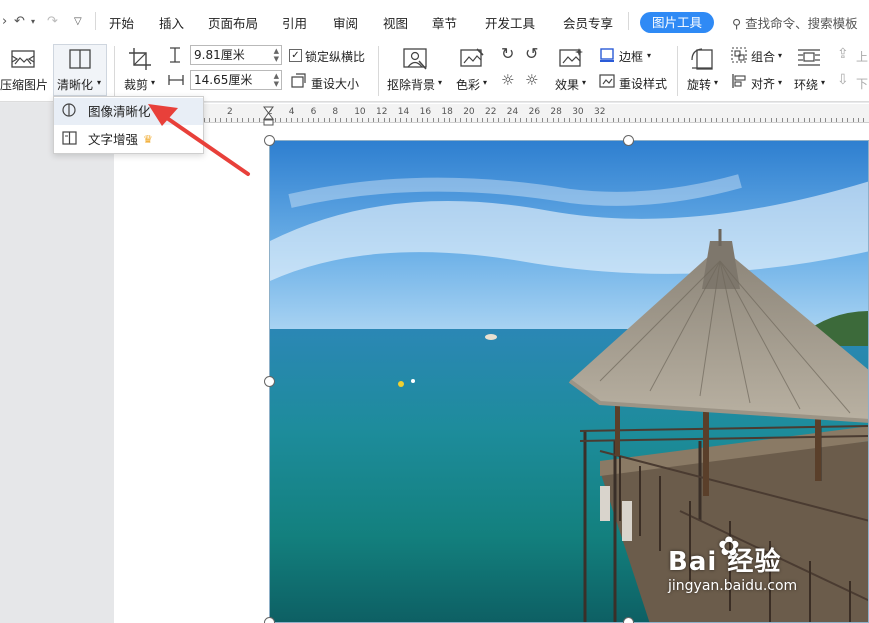  Describe the element at coordinates (269, 140) in the screenshot. I see `resize-handle-top-left` at that location.